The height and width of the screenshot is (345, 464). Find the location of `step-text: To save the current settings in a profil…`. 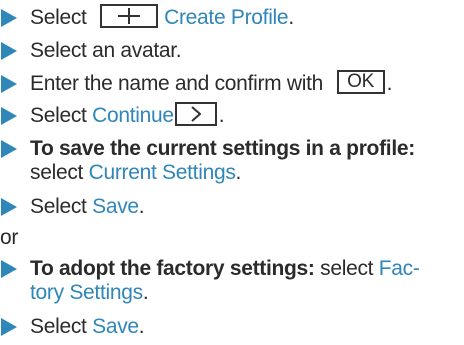

step-text: To save the current settings in a profil… is located at coordinates (247, 161).